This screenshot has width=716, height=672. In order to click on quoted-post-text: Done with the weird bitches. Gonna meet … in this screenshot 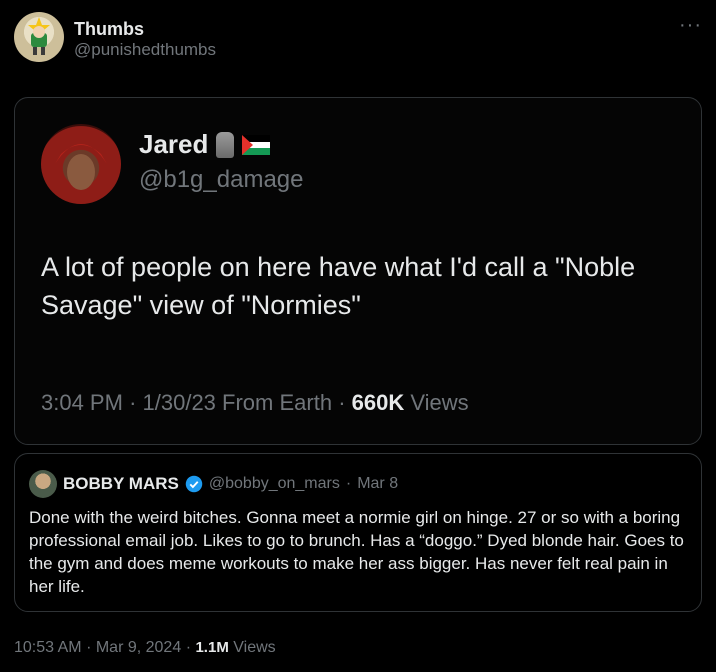, I will do `click(356, 552)`.